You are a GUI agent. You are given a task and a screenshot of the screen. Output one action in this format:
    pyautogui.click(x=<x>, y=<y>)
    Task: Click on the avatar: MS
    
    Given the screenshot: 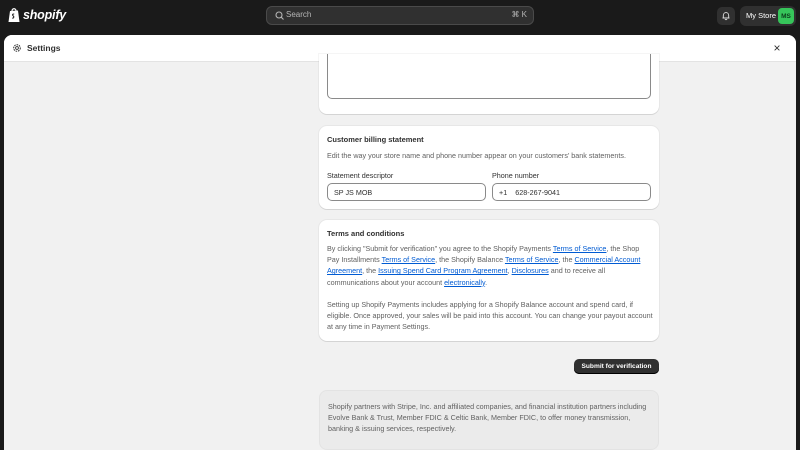 What is the action you would take?
    pyautogui.click(x=786, y=16)
    